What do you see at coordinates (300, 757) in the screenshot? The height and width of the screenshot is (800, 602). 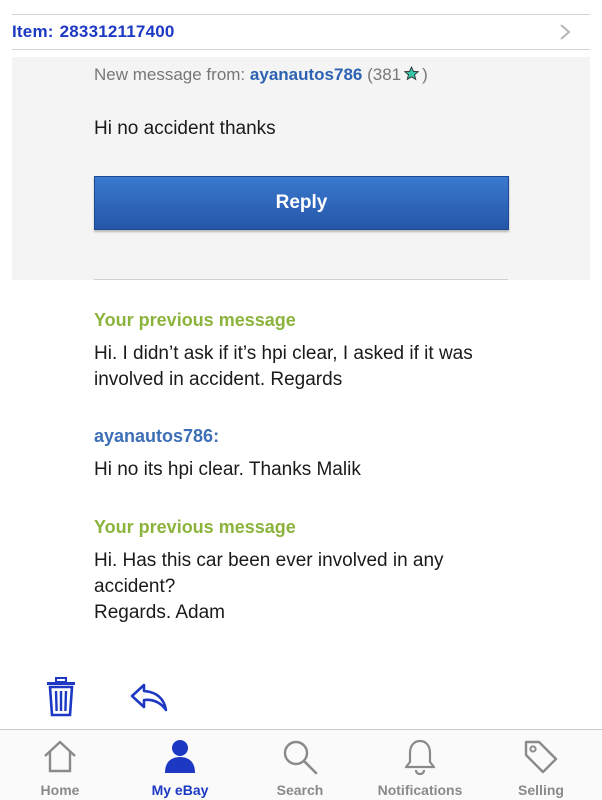 I see `search-icon` at bounding box center [300, 757].